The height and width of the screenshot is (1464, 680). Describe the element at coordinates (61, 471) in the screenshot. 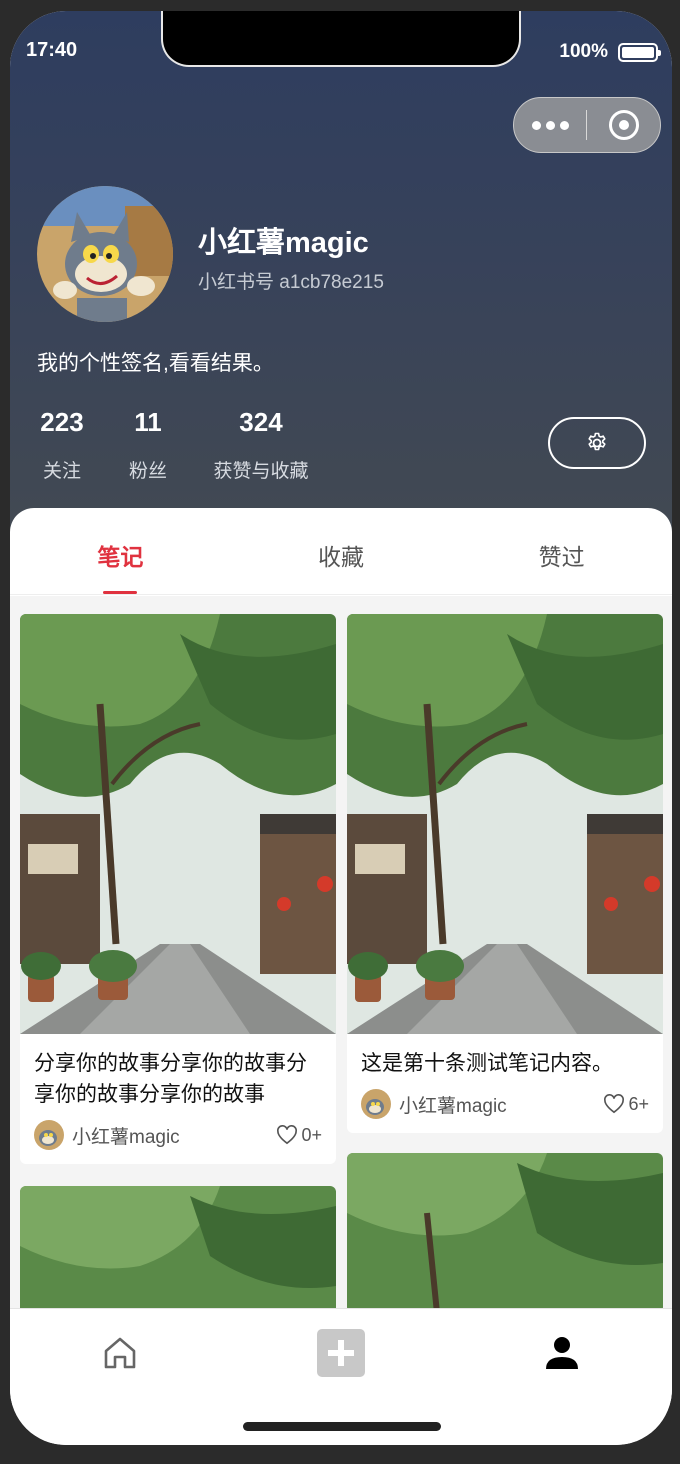

I see `stat-label: 关注` at that location.